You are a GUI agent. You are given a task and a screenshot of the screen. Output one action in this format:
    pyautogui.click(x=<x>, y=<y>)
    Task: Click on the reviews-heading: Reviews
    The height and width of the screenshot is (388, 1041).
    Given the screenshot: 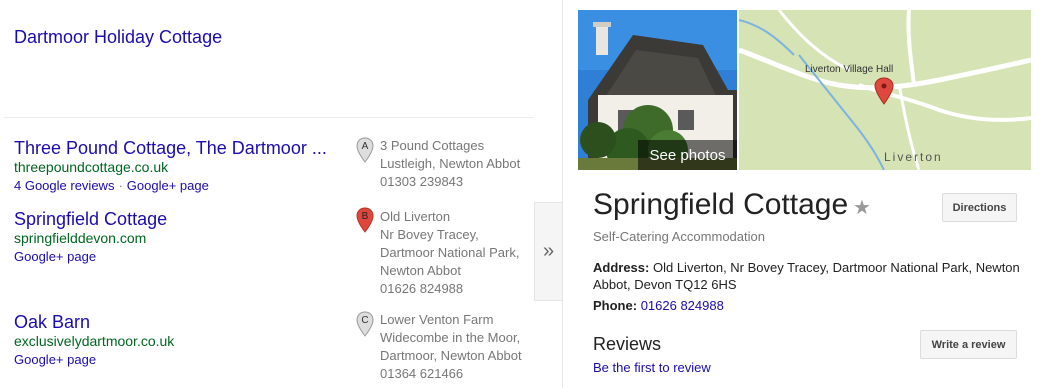 What is the action you would take?
    pyautogui.click(x=627, y=344)
    